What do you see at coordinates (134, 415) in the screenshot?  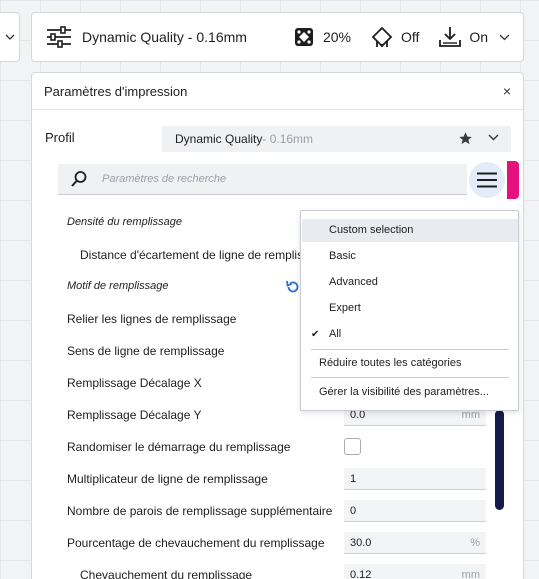 I see `setting-label: Remplissage Décalage Y` at bounding box center [134, 415].